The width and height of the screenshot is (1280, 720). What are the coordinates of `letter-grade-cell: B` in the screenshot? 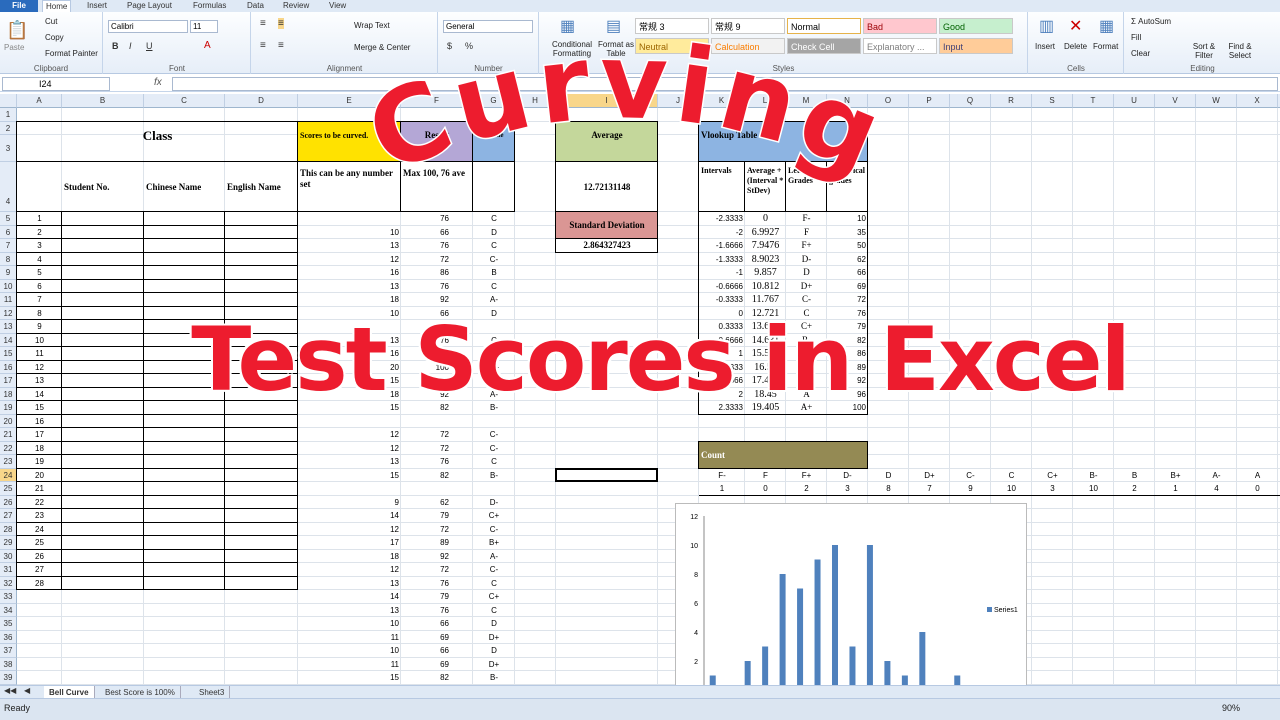 It's located at (494, 273).